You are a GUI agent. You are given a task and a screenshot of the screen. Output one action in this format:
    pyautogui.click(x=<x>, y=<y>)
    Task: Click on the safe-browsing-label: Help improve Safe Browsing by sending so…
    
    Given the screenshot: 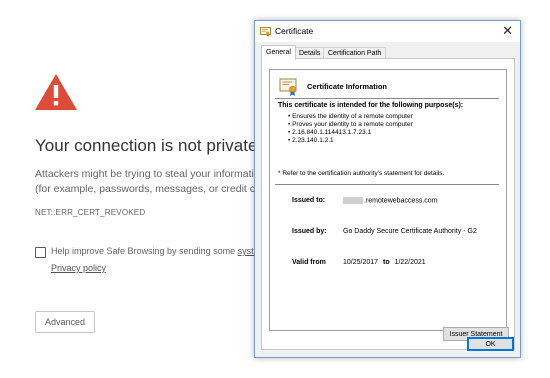 What is the action you would take?
    pyautogui.click(x=153, y=251)
    